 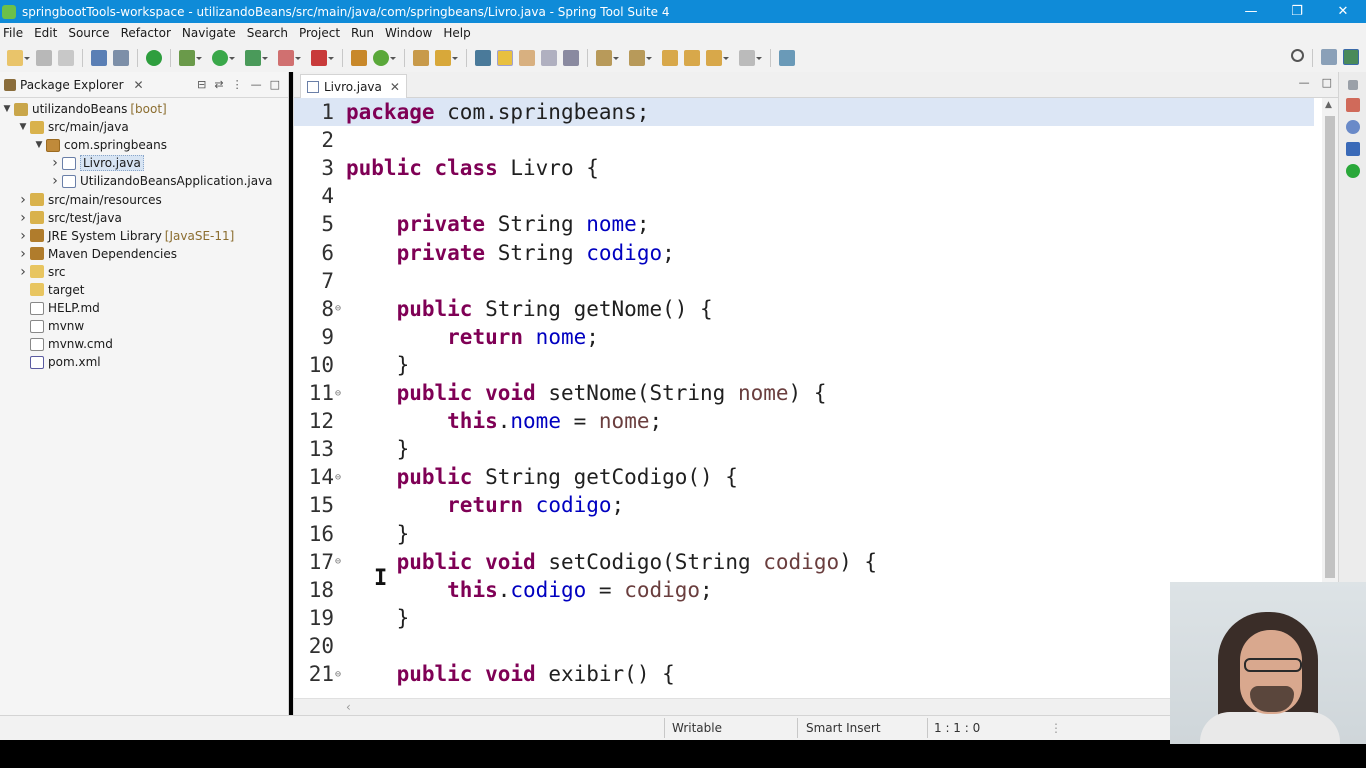 I want to click on search-icon, so click(x=1297, y=55).